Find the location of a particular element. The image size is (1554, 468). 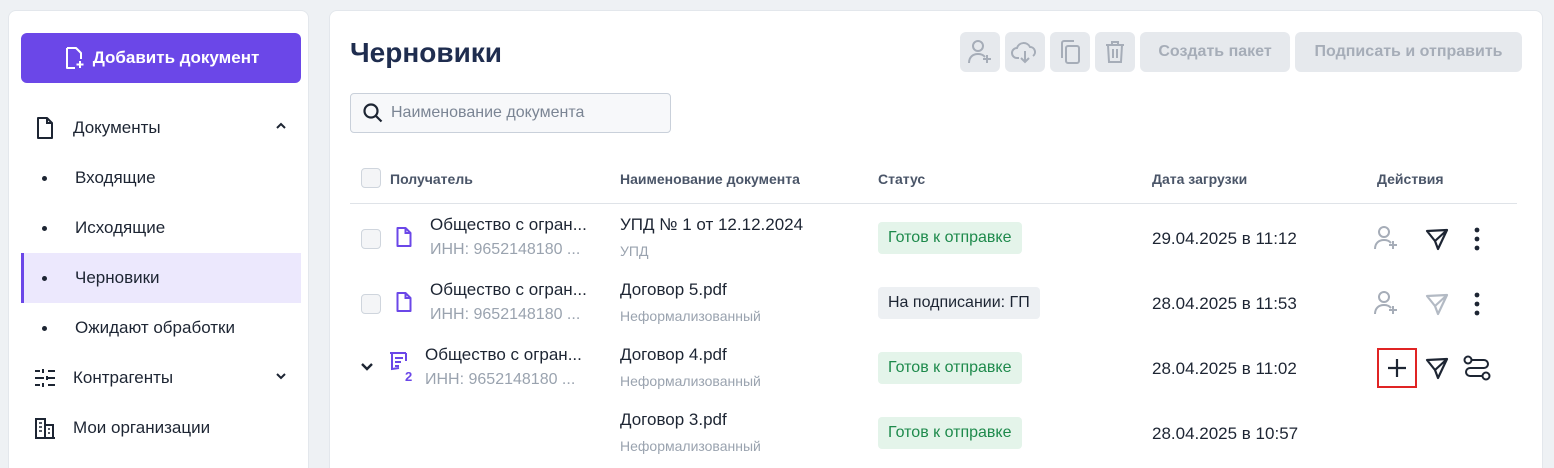

column-header-document: Наименование документа is located at coordinates (710, 179).